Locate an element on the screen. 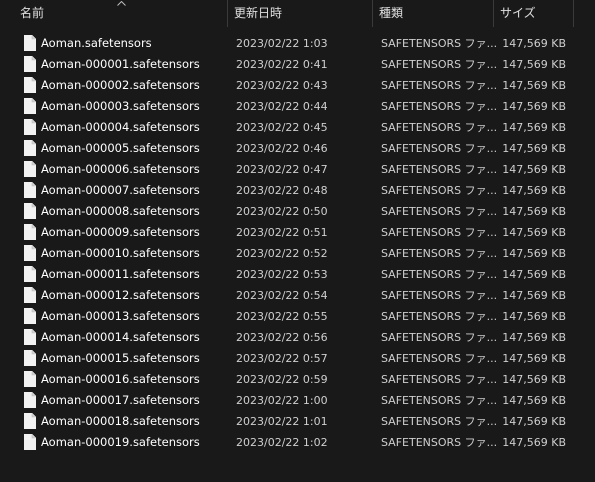 Image resolution: width=595 pixels, height=482 pixels. file-modified-date: 2023/02/22 0:41 is located at coordinates (282, 64).